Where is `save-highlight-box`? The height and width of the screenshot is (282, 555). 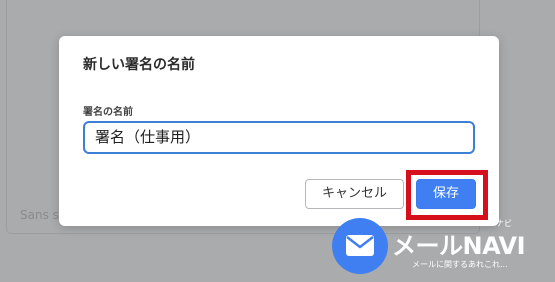
save-highlight-box is located at coordinates (447, 195).